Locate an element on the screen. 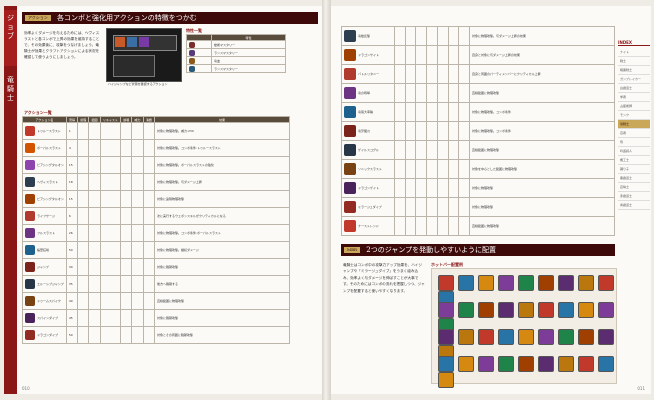 Image resolution: width=654 pixels, height=400 pixels. action-effect: 対象に物理攻撃。威力:230 is located at coordinates (222, 131).